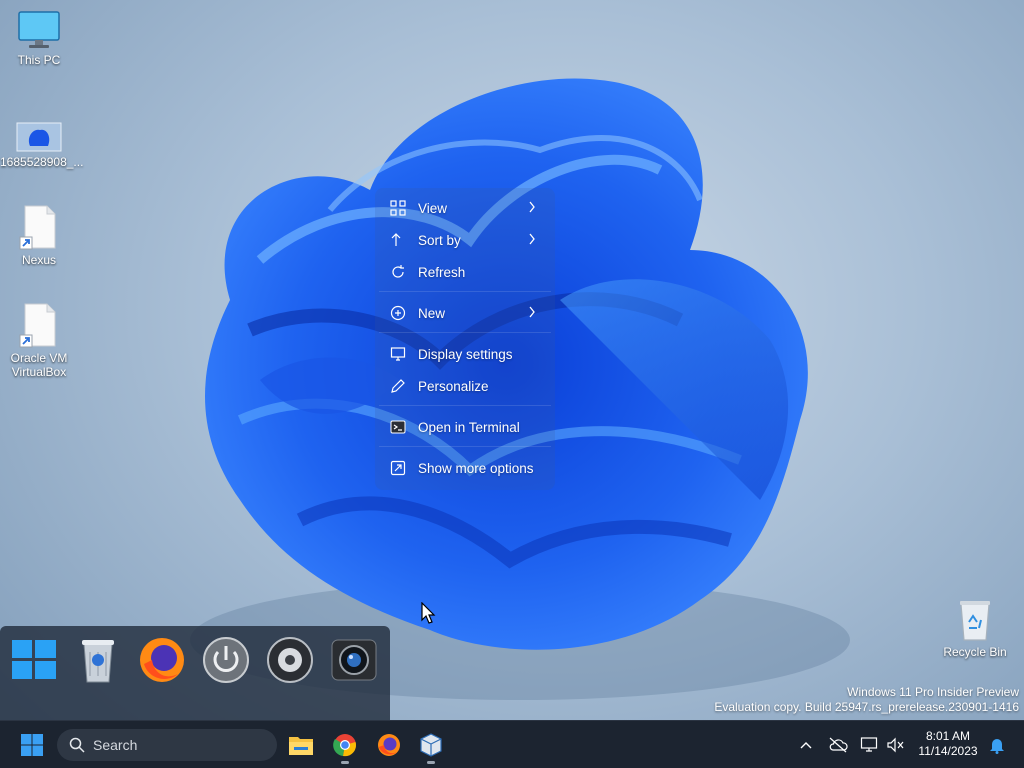 The height and width of the screenshot is (768, 1024). I want to click on pen-icon, so click(398, 386).